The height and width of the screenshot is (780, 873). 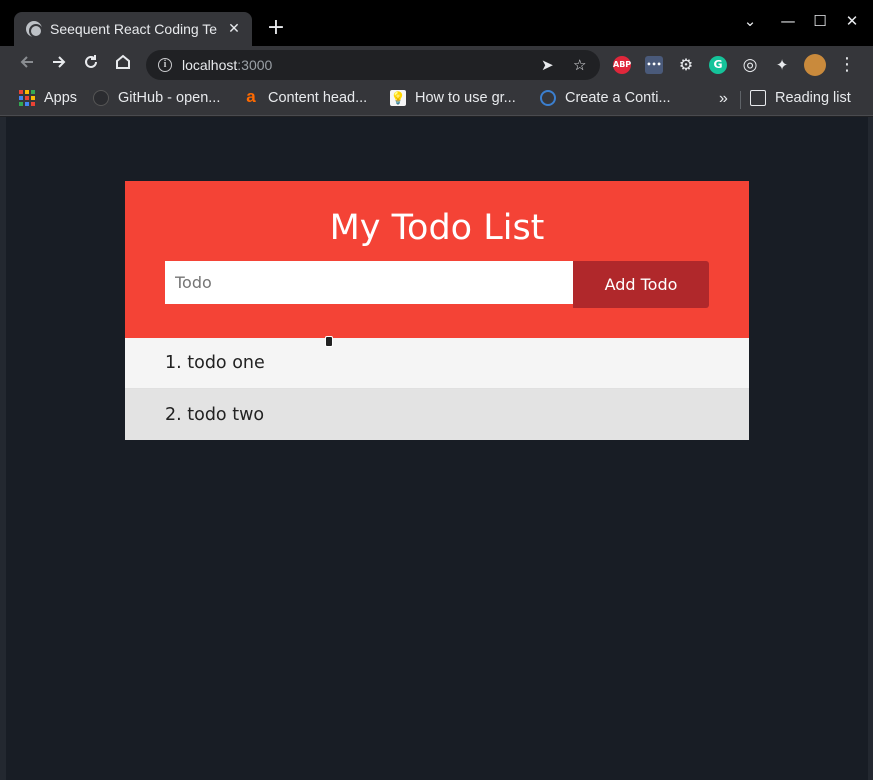 What do you see at coordinates (686, 65) in the screenshot?
I see `settings-gear-icon: ⚙` at bounding box center [686, 65].